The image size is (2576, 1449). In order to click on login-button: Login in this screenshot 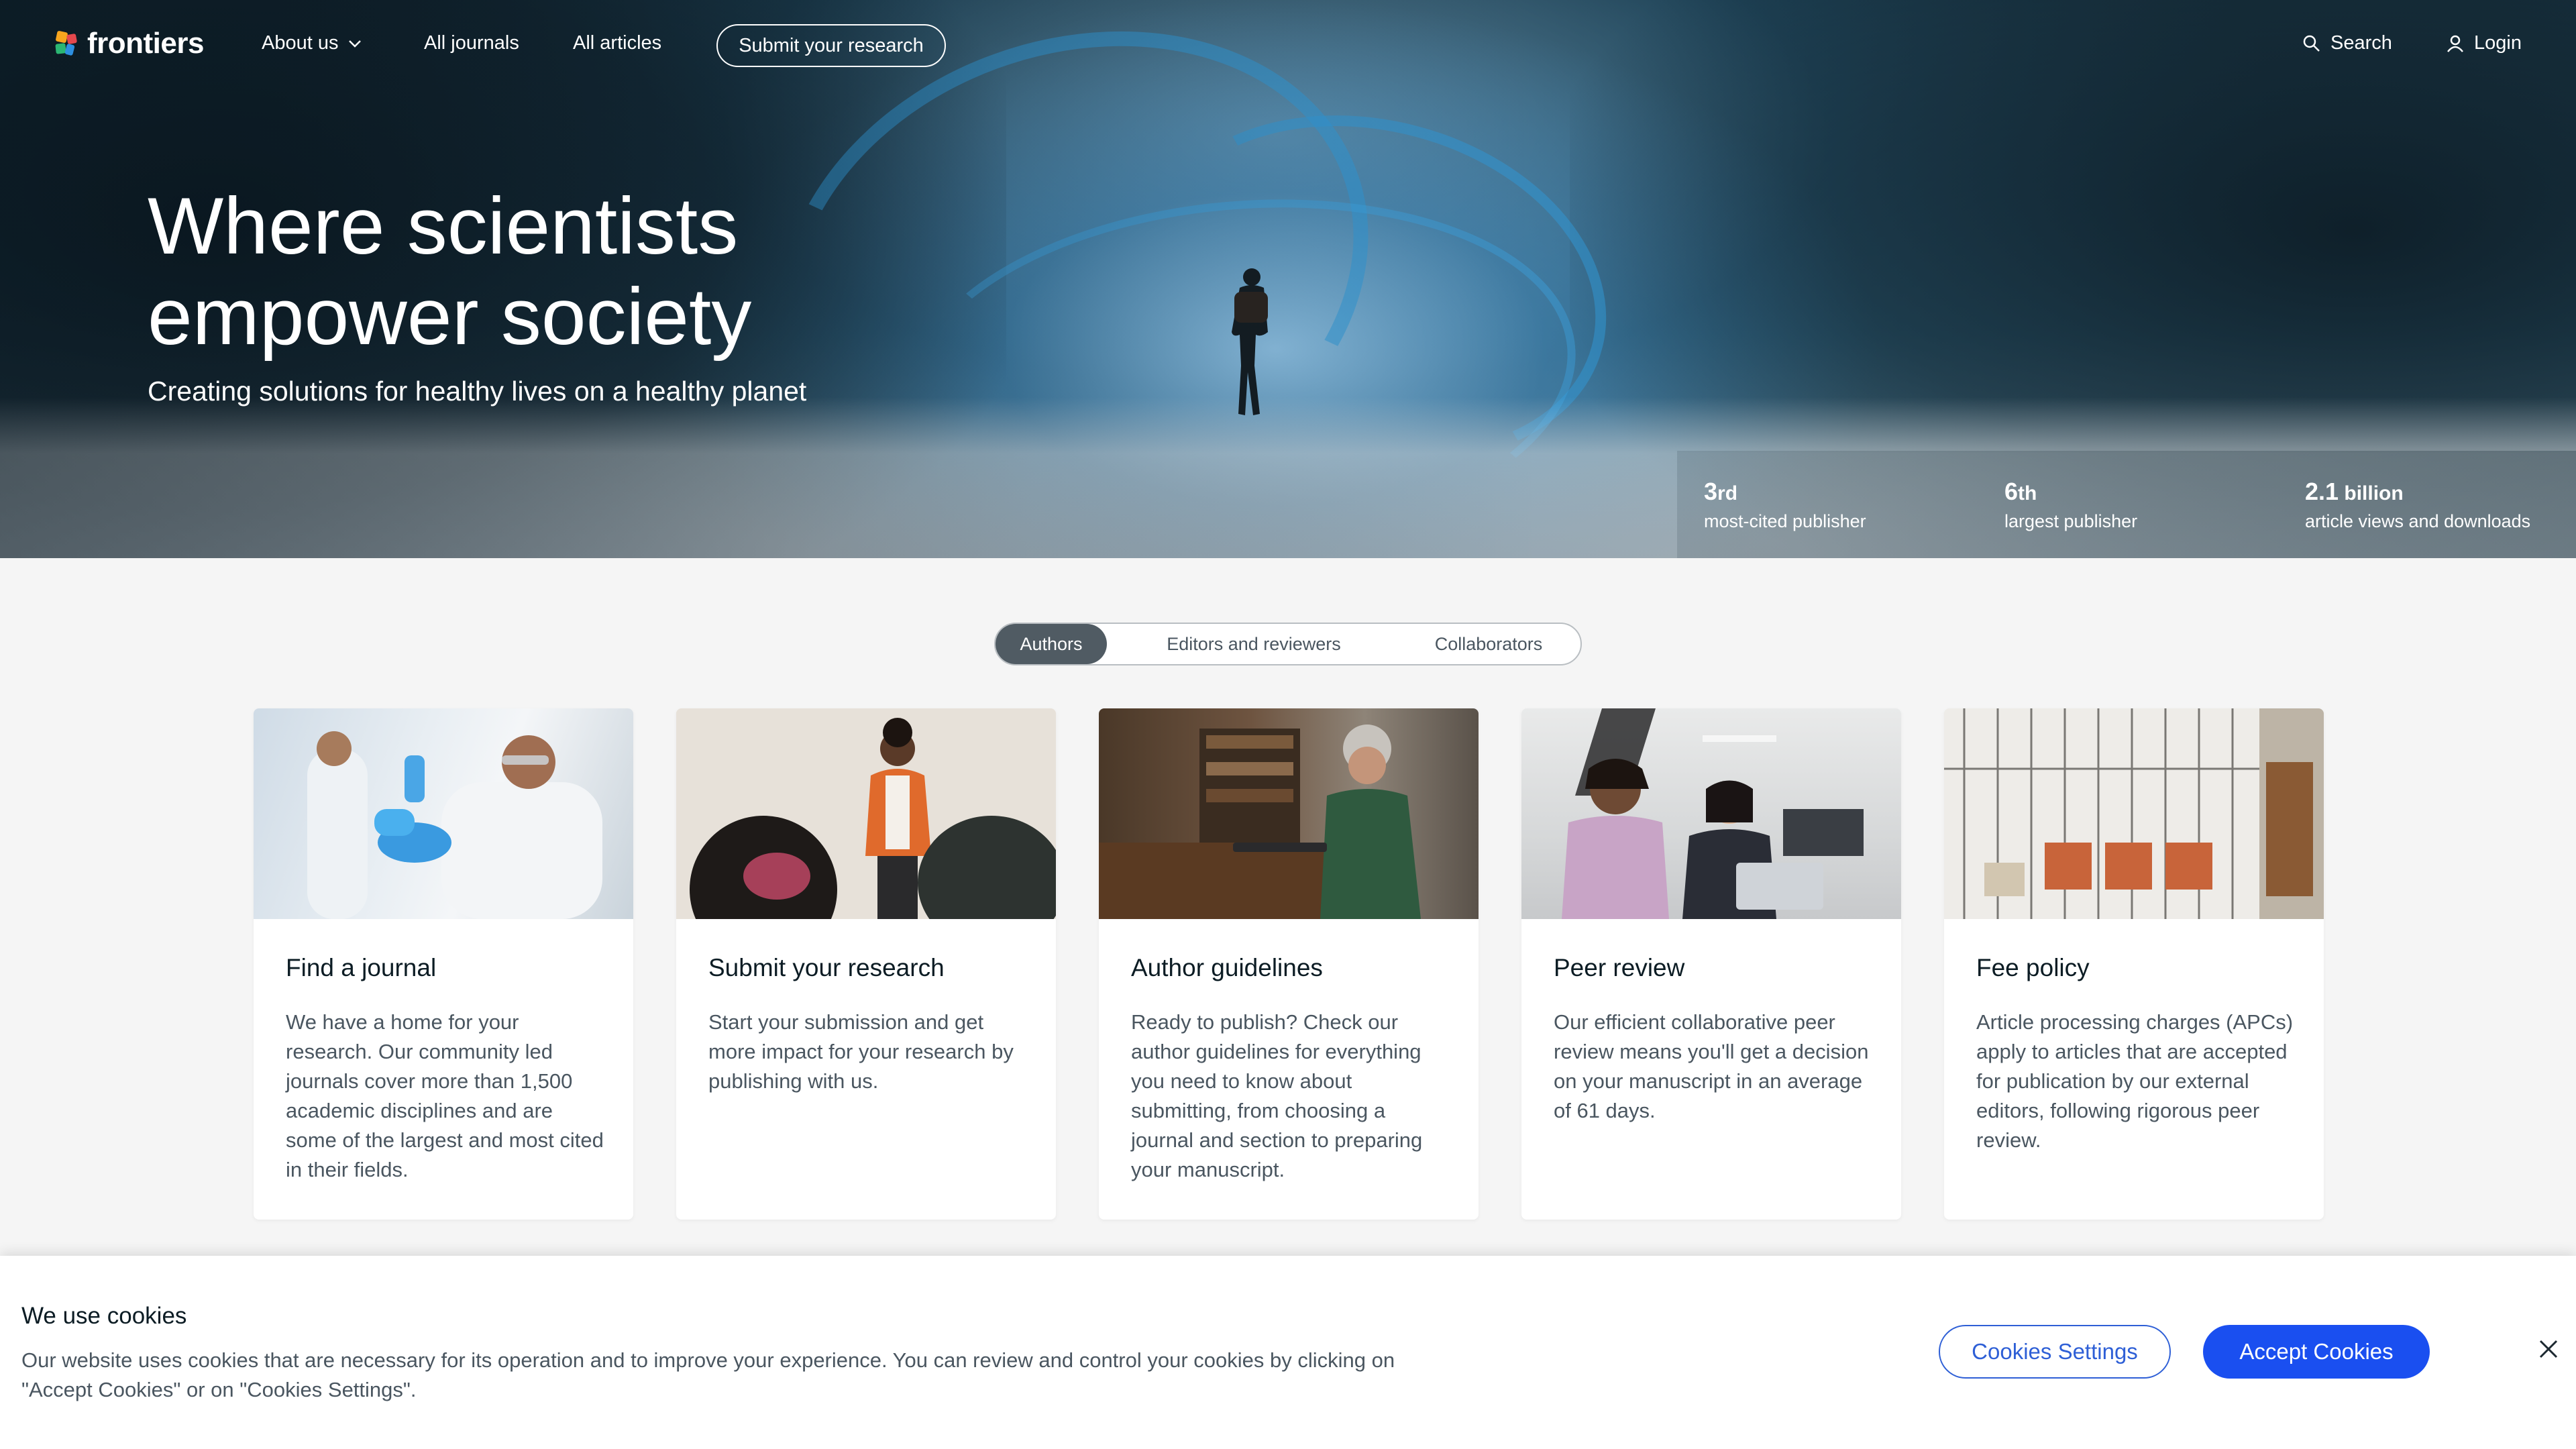, I will do `click(2484, 43)`.